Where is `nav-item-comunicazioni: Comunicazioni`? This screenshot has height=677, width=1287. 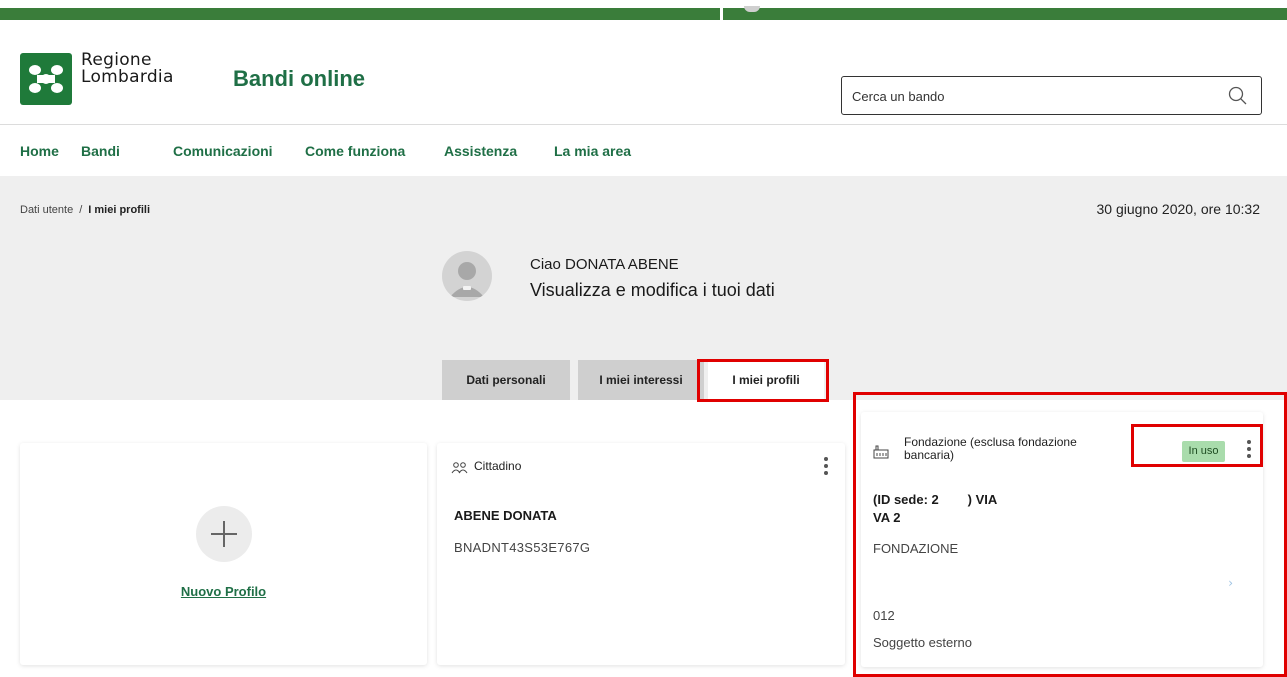 nav-item-comunicazioni: Comunicazioni is located at coordinates (223, 151).